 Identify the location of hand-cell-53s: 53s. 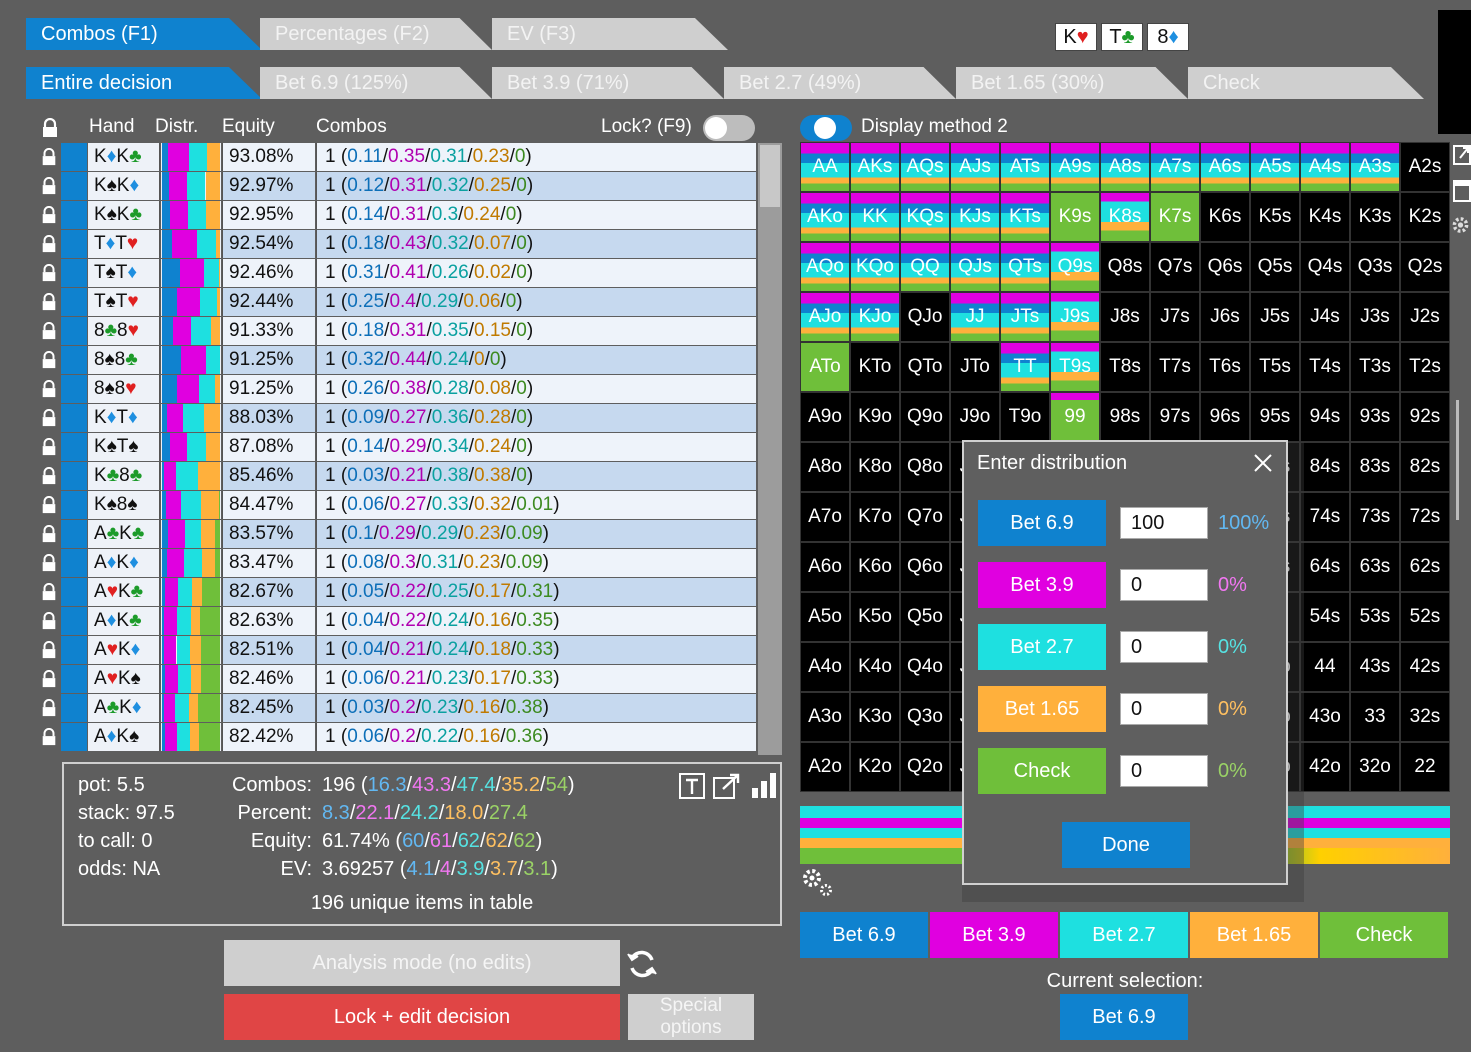
(1375, 617).